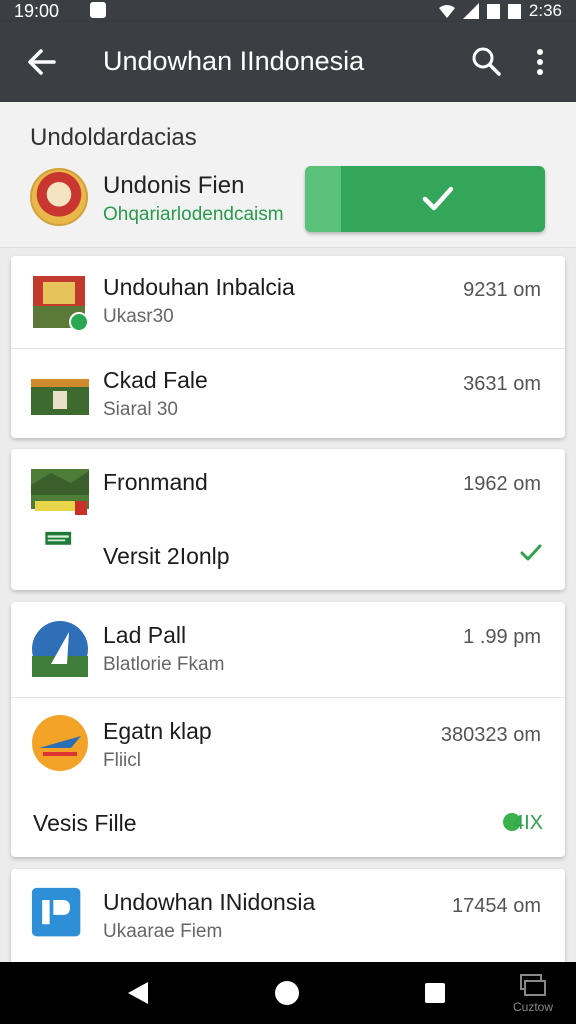 The height and width of the screenshot is (1024, 576). What do you see at coordinates (502, 637) in the screenshot?
I see `item-size: 1 .99 pm` at bounding box center [502, 637].